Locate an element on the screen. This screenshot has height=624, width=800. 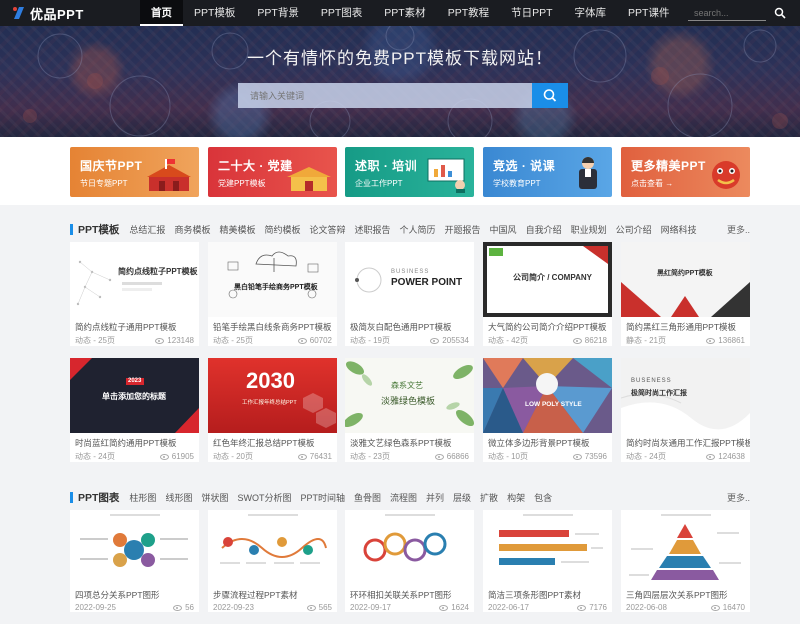
card-title: 简约点线粒子通用PPT模板 is located at coordinates (126, 327).